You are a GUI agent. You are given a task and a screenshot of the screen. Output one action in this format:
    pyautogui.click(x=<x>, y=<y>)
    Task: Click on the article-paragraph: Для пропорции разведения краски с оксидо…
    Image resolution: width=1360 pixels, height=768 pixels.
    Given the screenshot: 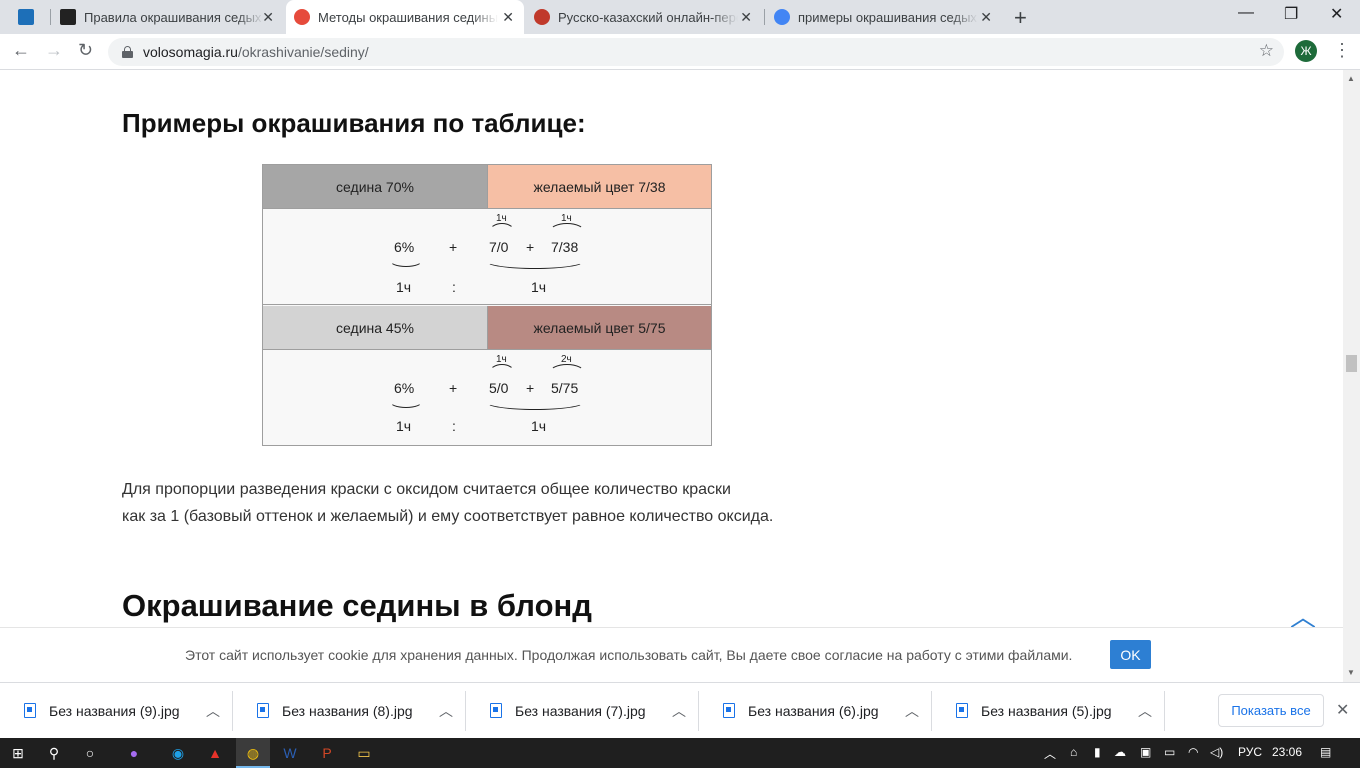 What is the action you would take?
    pyautogui.click(x=492, y=503)
    